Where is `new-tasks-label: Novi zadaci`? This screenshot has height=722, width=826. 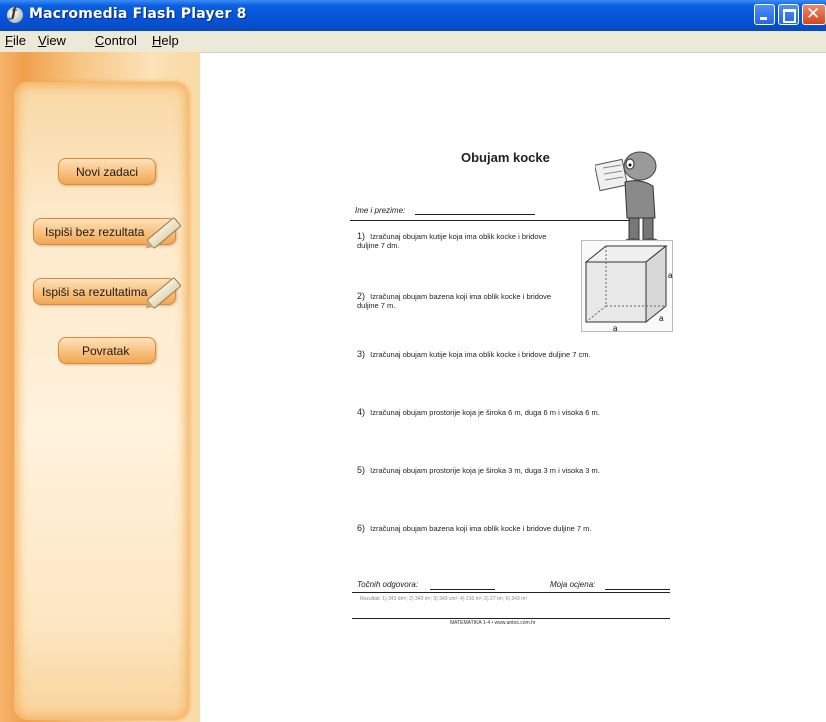 new-tasks-label: Novi zadaci is located at coordinates (107, 172).